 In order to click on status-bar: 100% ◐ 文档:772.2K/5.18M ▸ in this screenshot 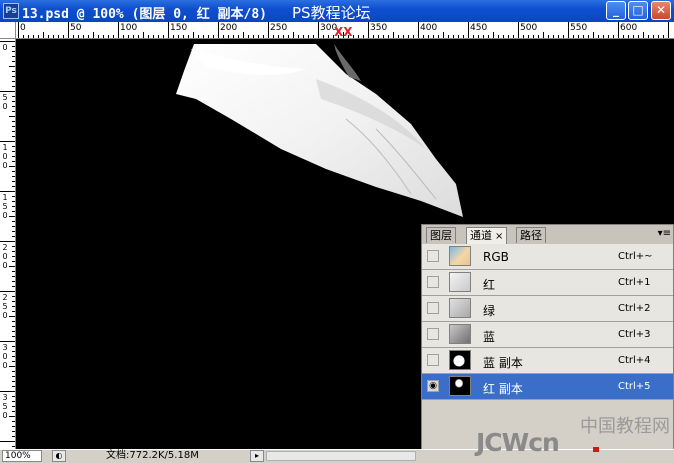, I will do `click(337, 456)`.